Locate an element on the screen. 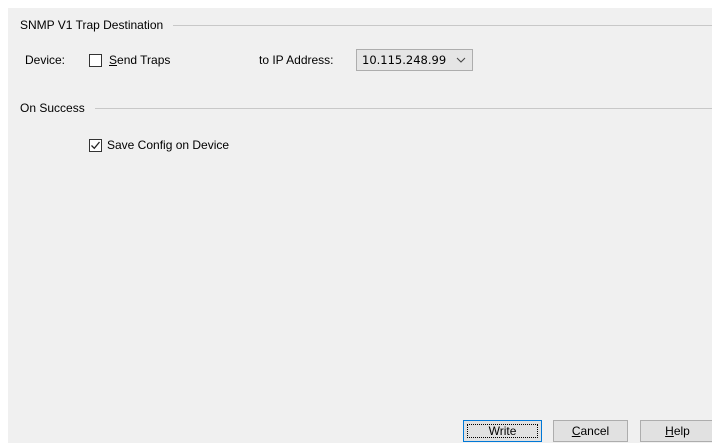 The image size is (712, 443). trap-group-divider is located at coordinates (442, 25).